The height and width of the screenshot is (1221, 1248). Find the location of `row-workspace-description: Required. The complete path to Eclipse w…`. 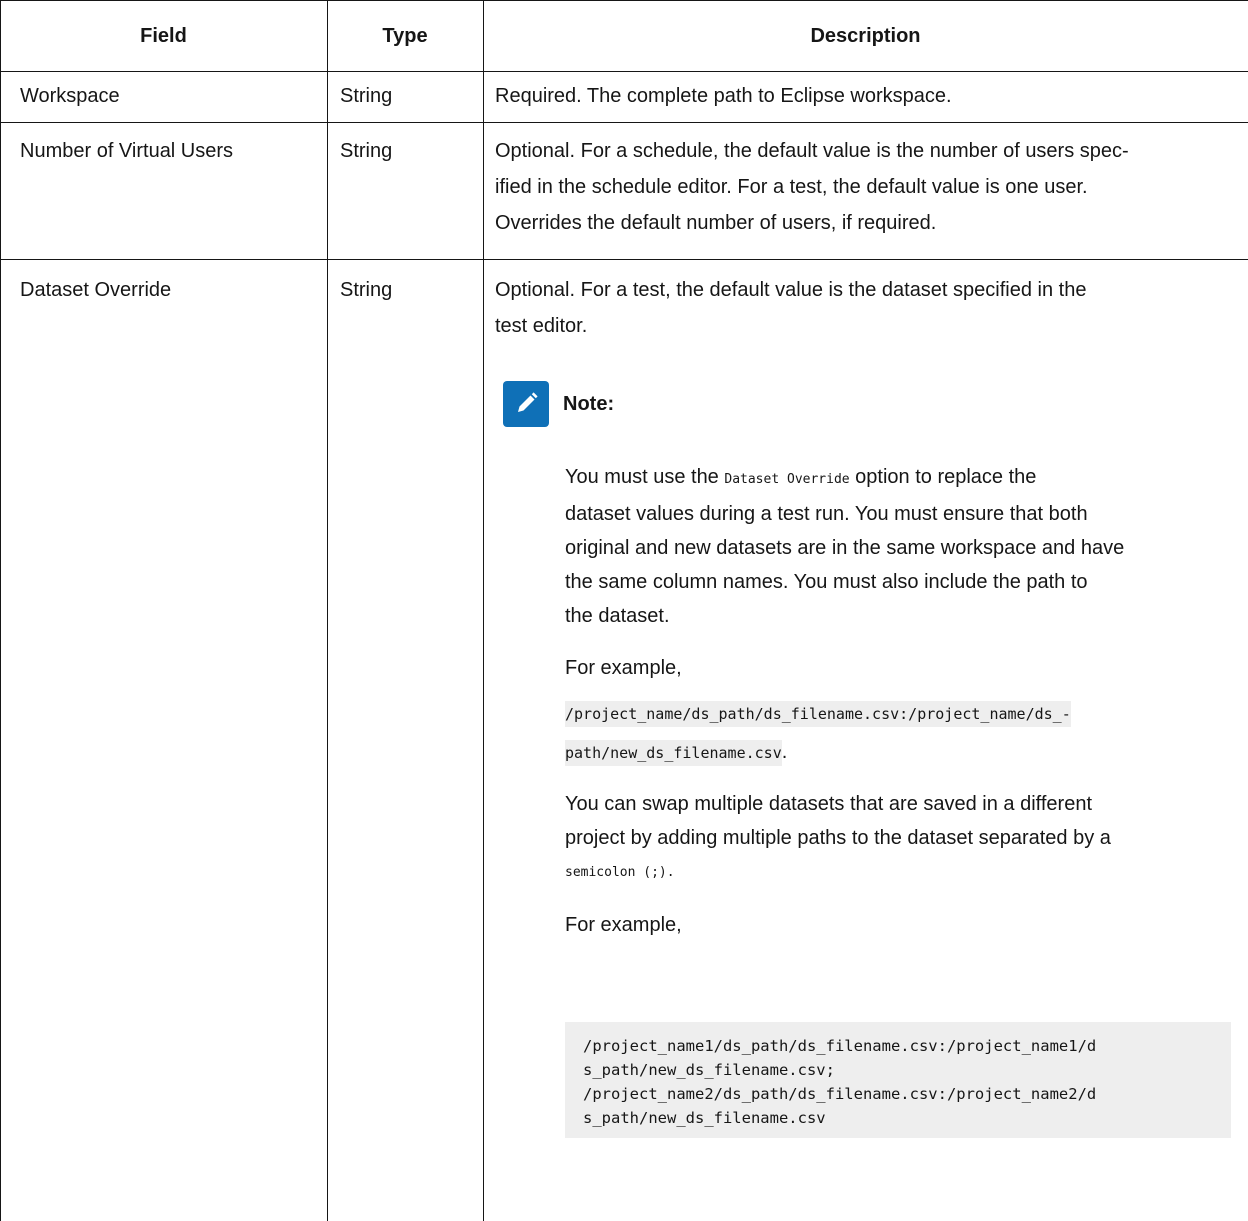

row-workspace-description: Required. The complete path to Eclipse w… is located at coordinates (723, 96).